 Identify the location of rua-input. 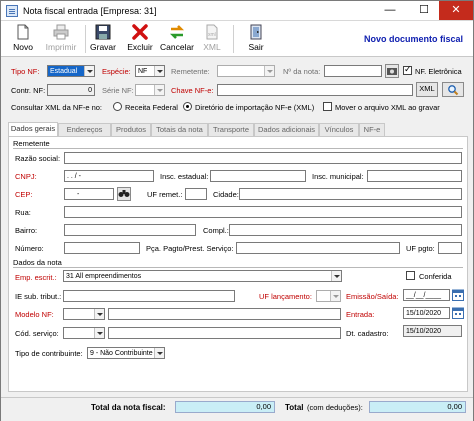
(263, 212).